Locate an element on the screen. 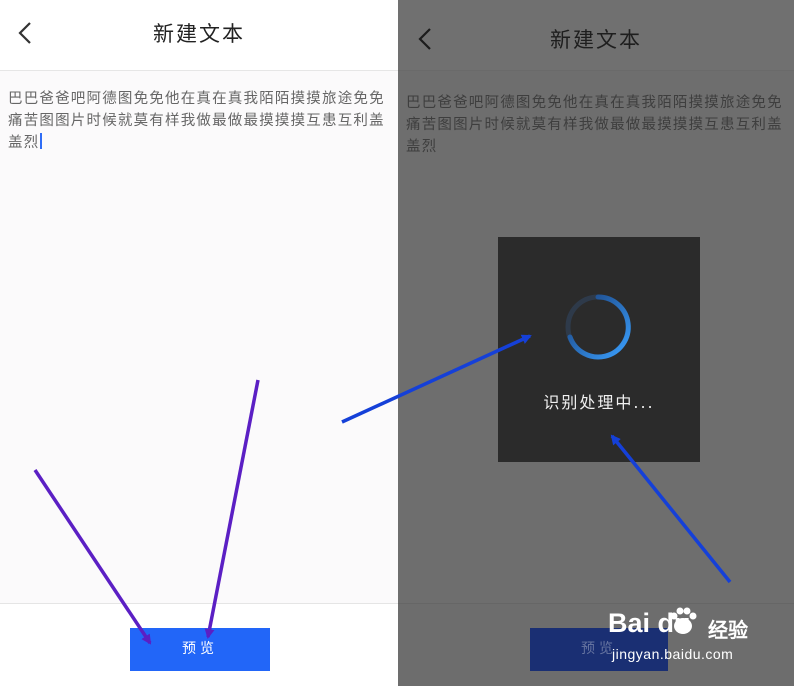 Image resolution: width=794 pixels, height=686 pixels. watermark-url: jingyan.baidu.com is located at coordinates (673, 654).